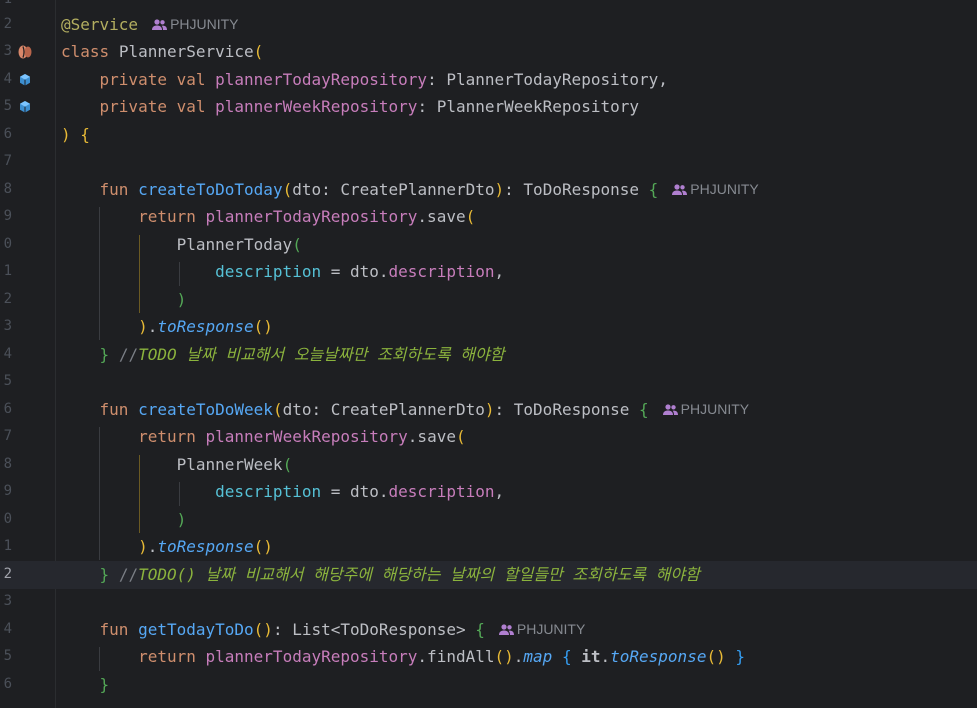 This screenshot has height=708, width=977. I want to click on code-line: 6 }, so click(488, 685).